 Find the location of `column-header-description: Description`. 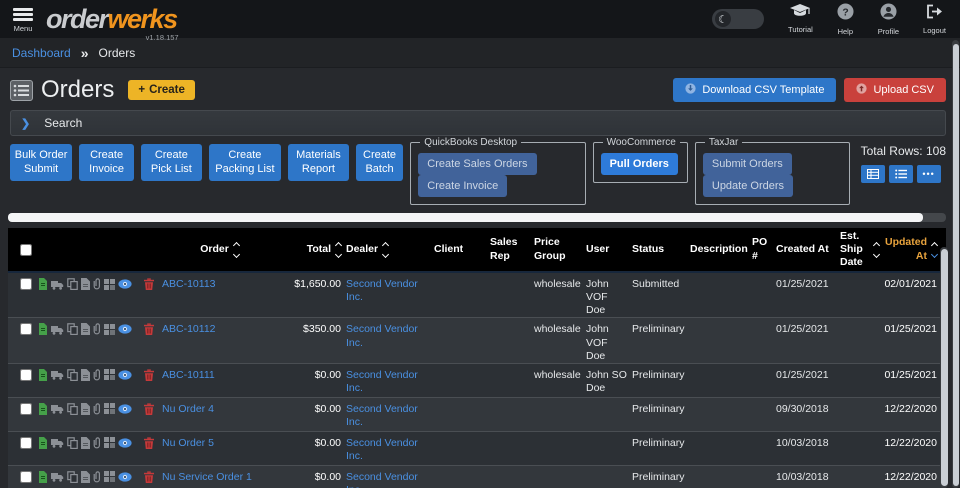

column-header-description: Description is located at coordinates (721, 249).